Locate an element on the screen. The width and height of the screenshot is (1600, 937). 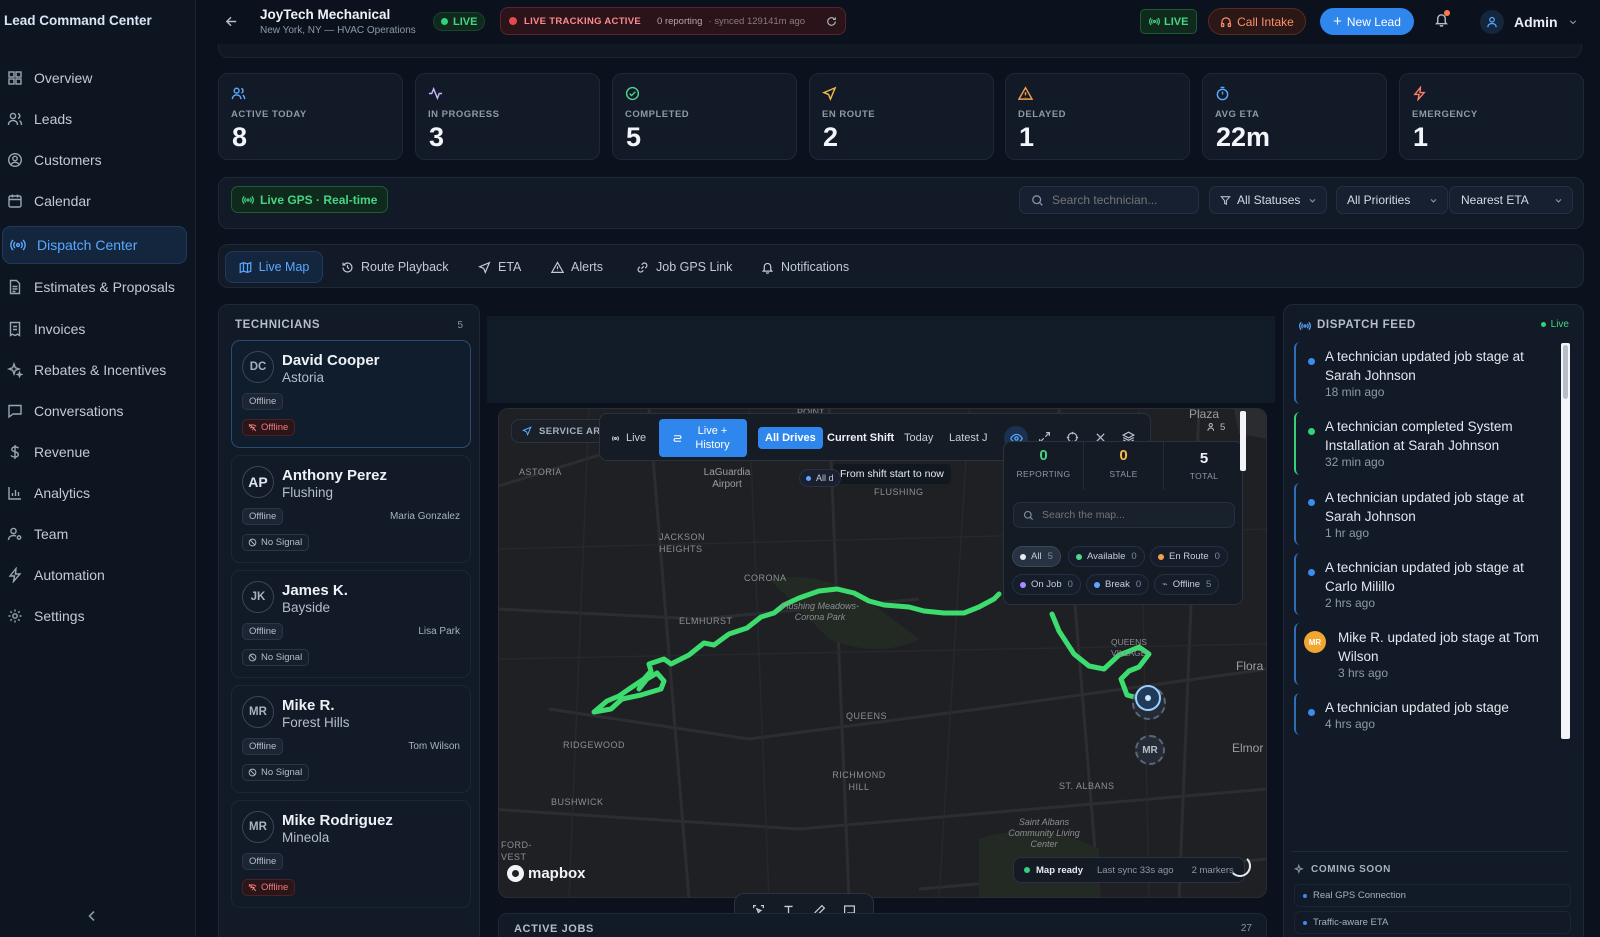
sidebar-item-settings: Settings is located at coordinates (94, 616).